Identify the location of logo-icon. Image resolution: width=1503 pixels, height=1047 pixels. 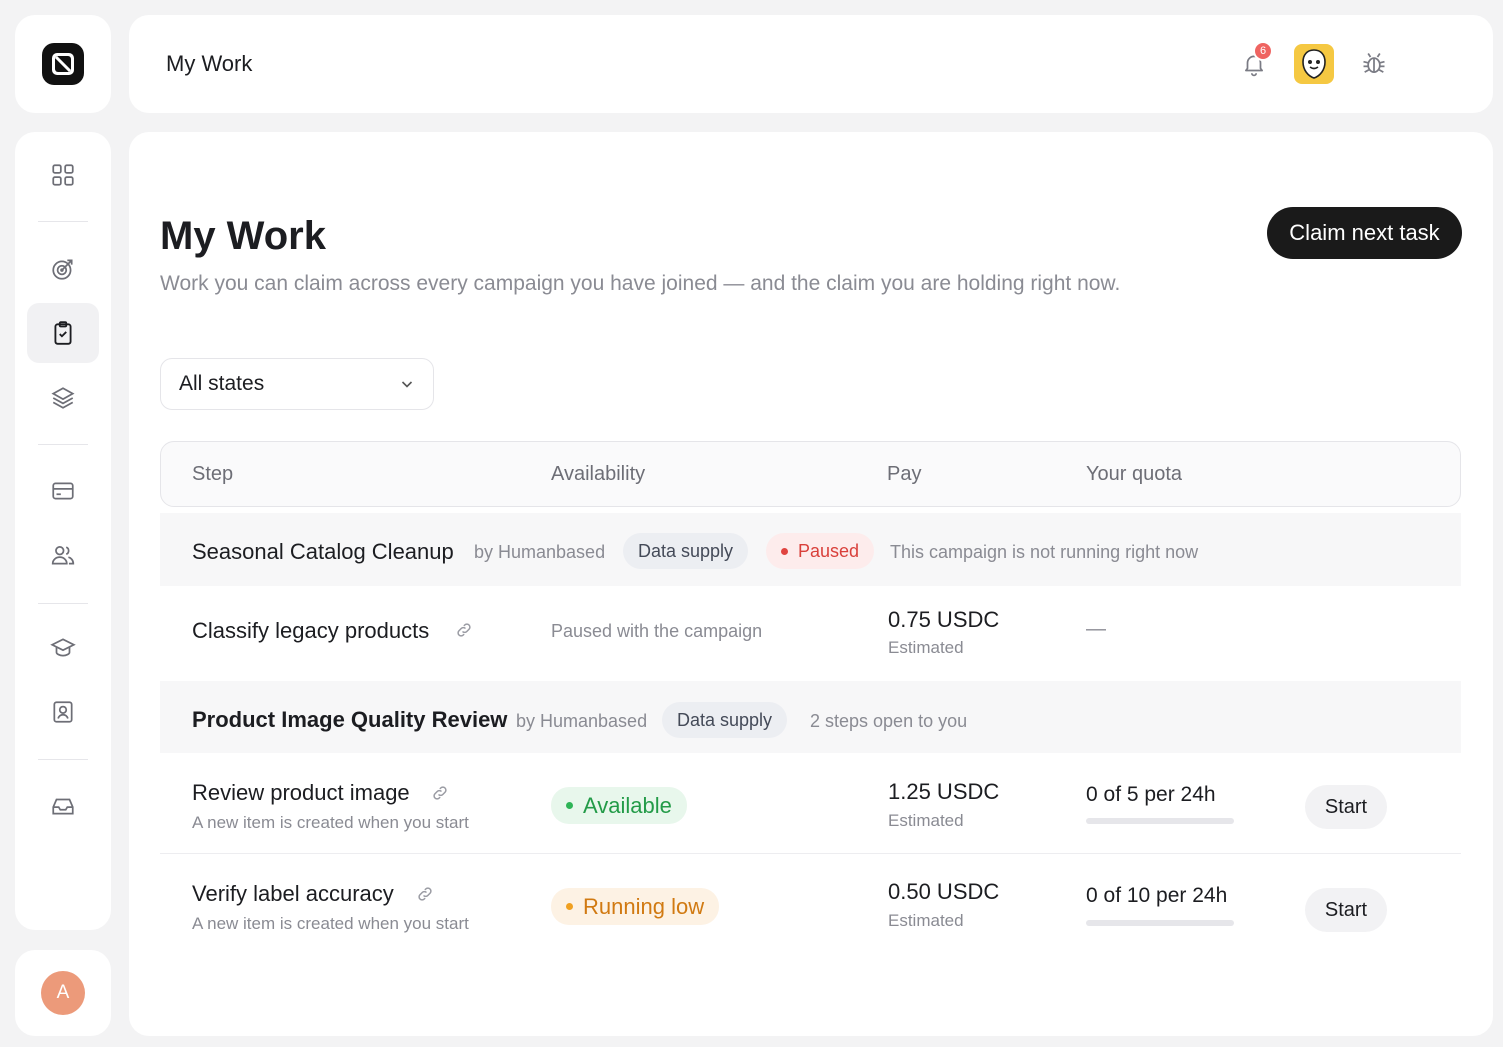
(63, 64).